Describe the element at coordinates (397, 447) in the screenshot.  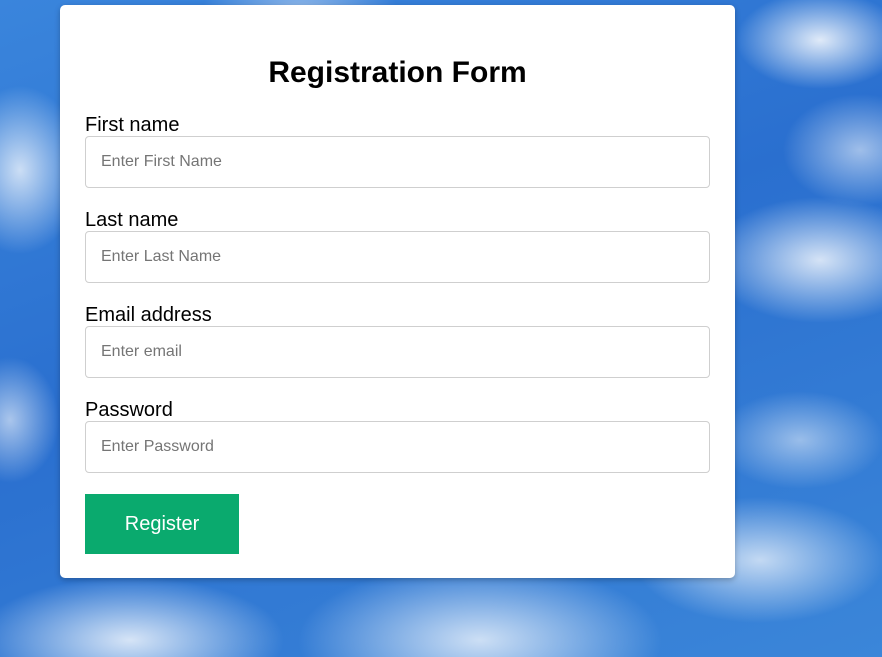
I see `password-input` at that location.